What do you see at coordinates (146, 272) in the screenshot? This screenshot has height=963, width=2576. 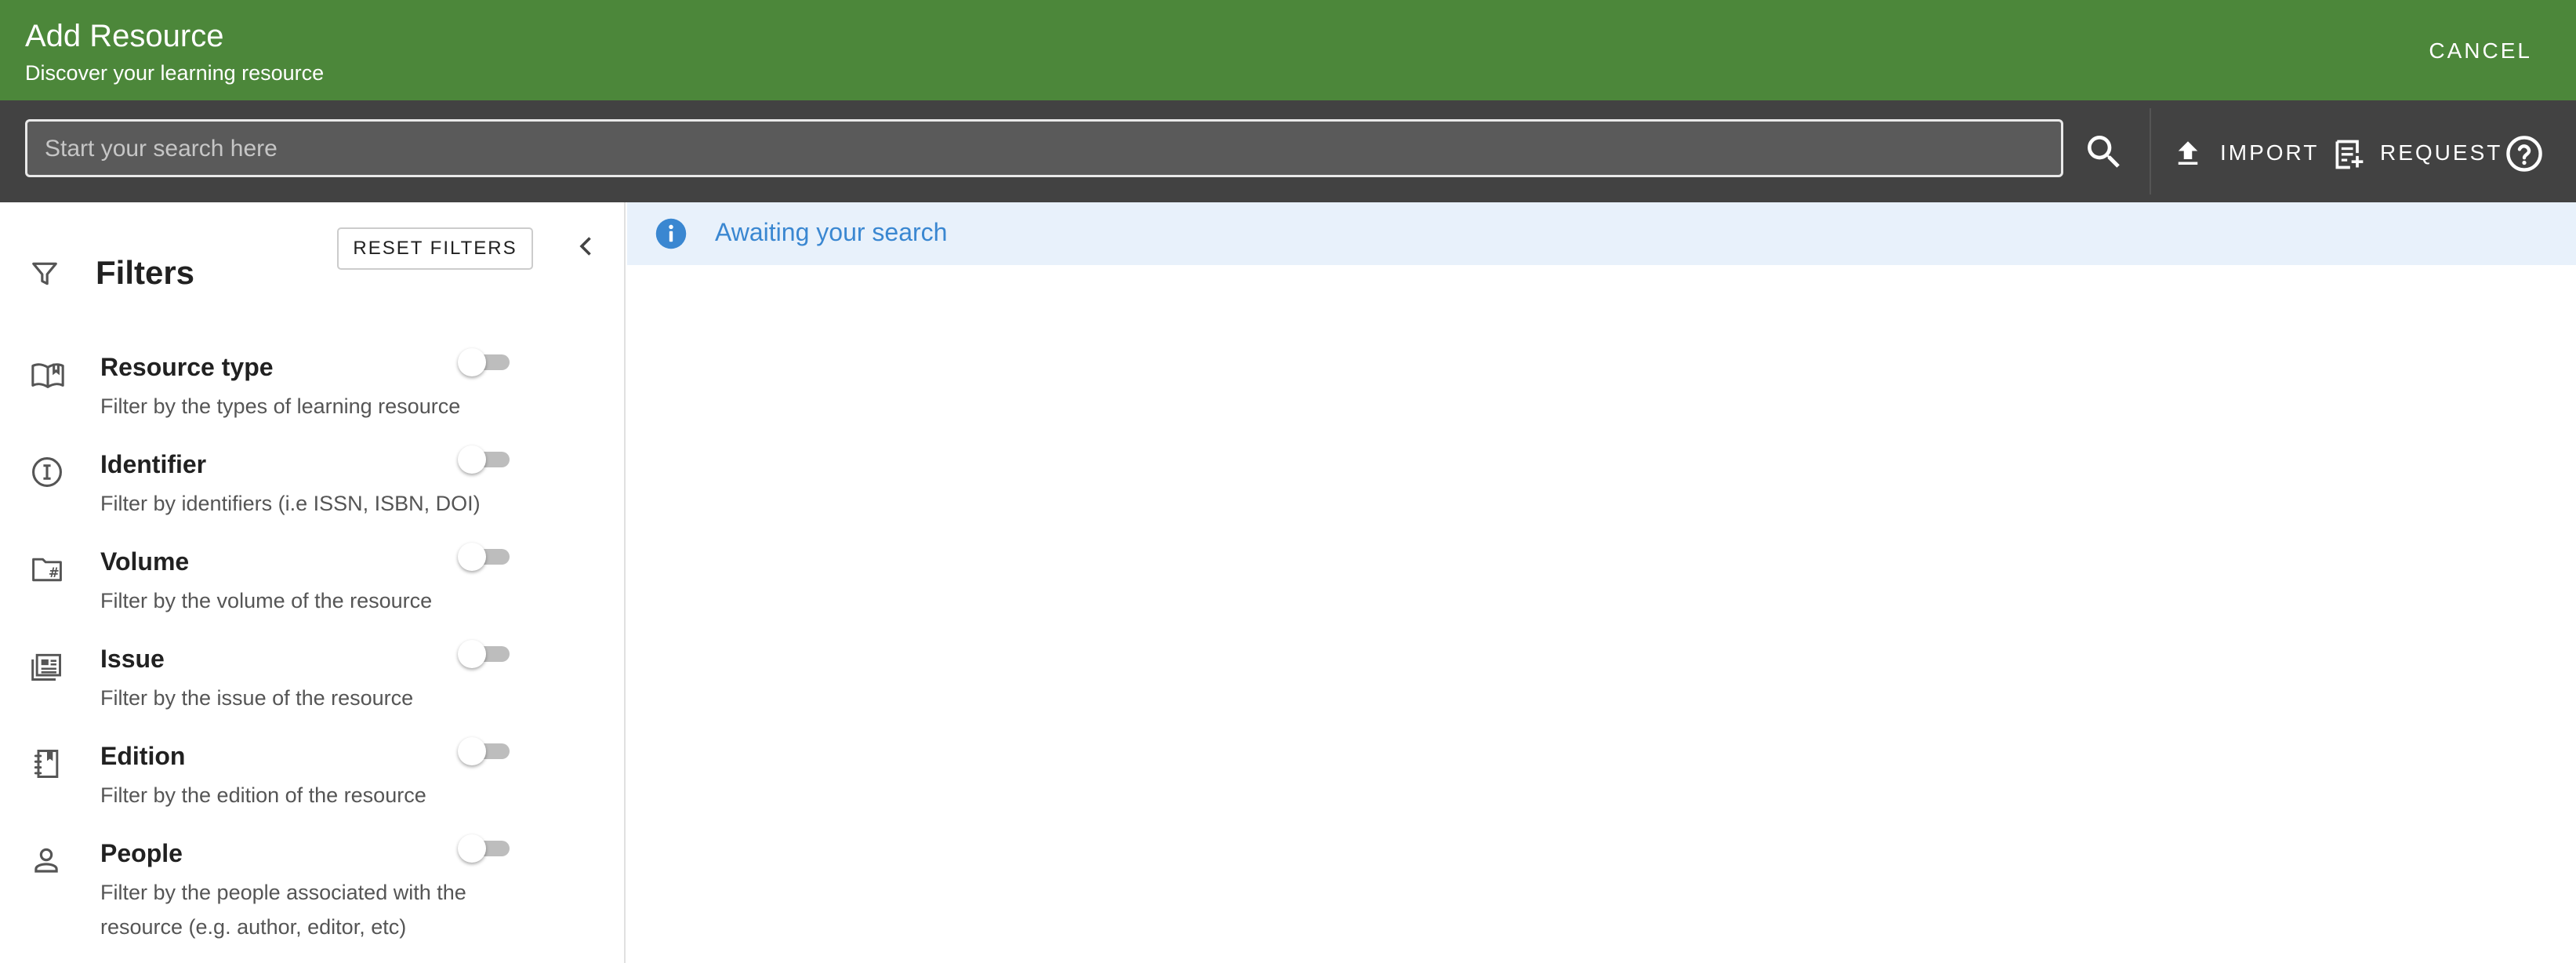 I see `filters-heading: Filters` at bounding box center [146, 272].